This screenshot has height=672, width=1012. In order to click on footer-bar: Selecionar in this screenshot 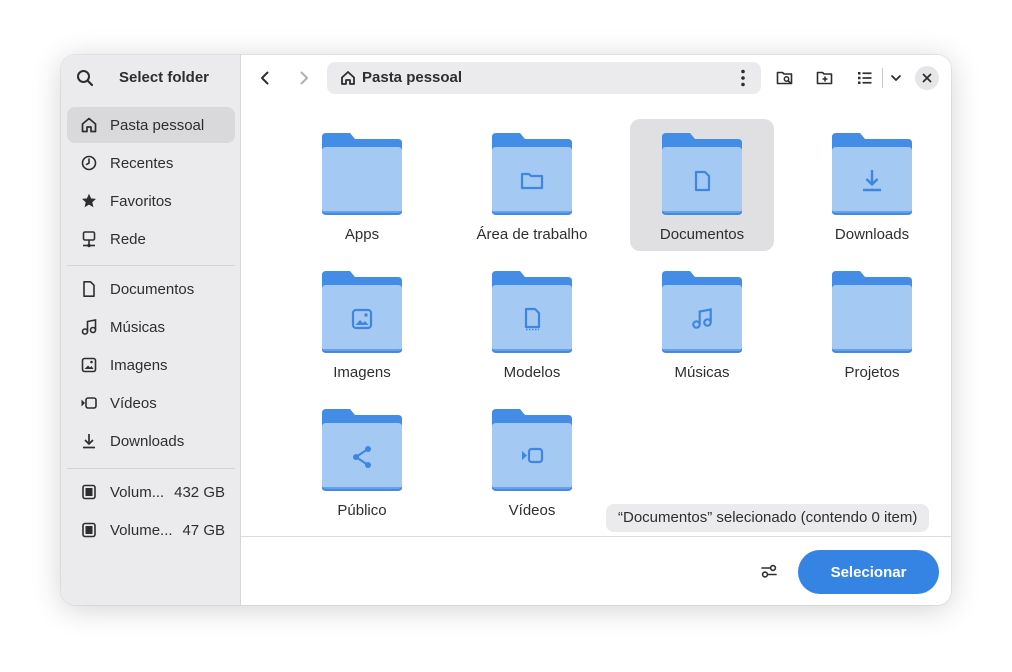, I will do `click(596, 570)`.